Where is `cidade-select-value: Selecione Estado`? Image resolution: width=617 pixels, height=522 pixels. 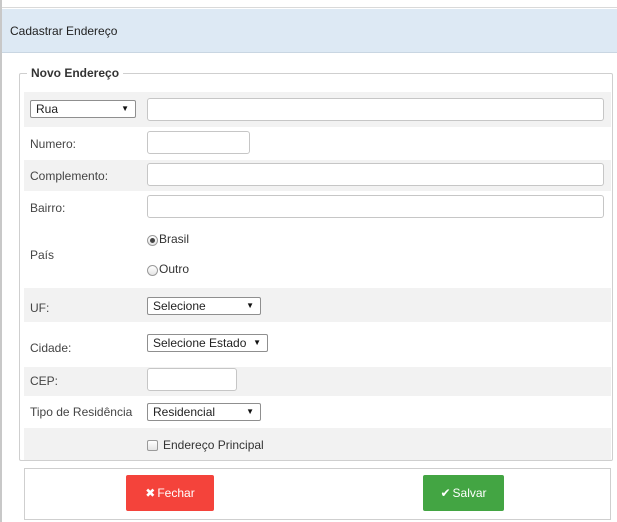 cidade-select-value: Selecione Estado is located at coordinates (200, 343).